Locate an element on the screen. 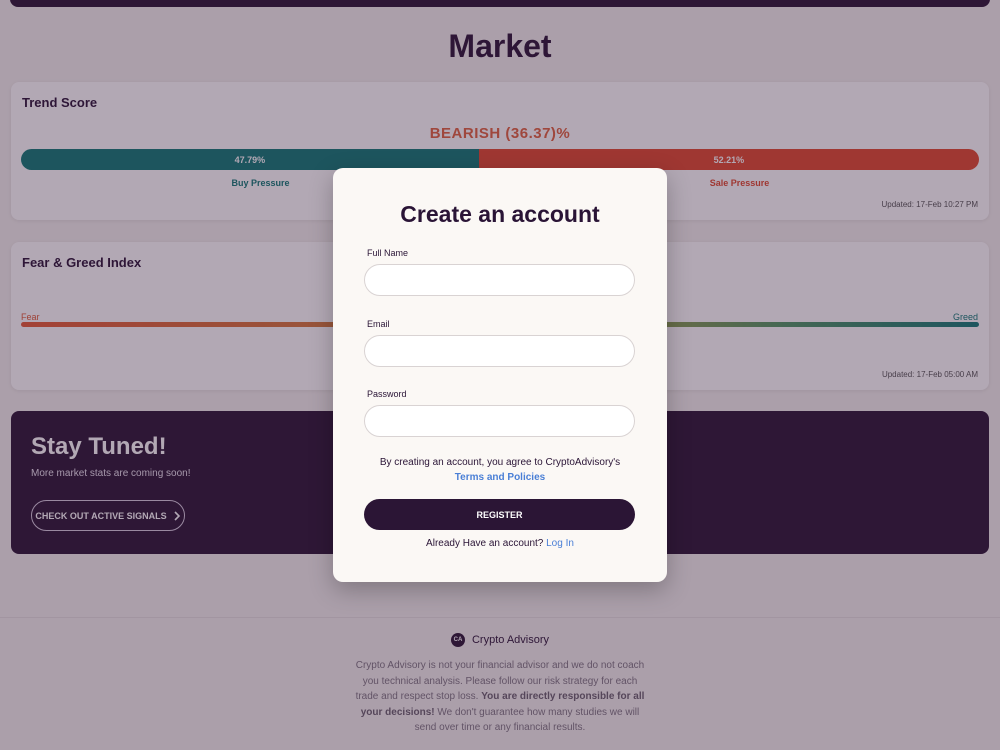 The image size is (1000, 750). email-label: Email is located at coordinates (378, 324).